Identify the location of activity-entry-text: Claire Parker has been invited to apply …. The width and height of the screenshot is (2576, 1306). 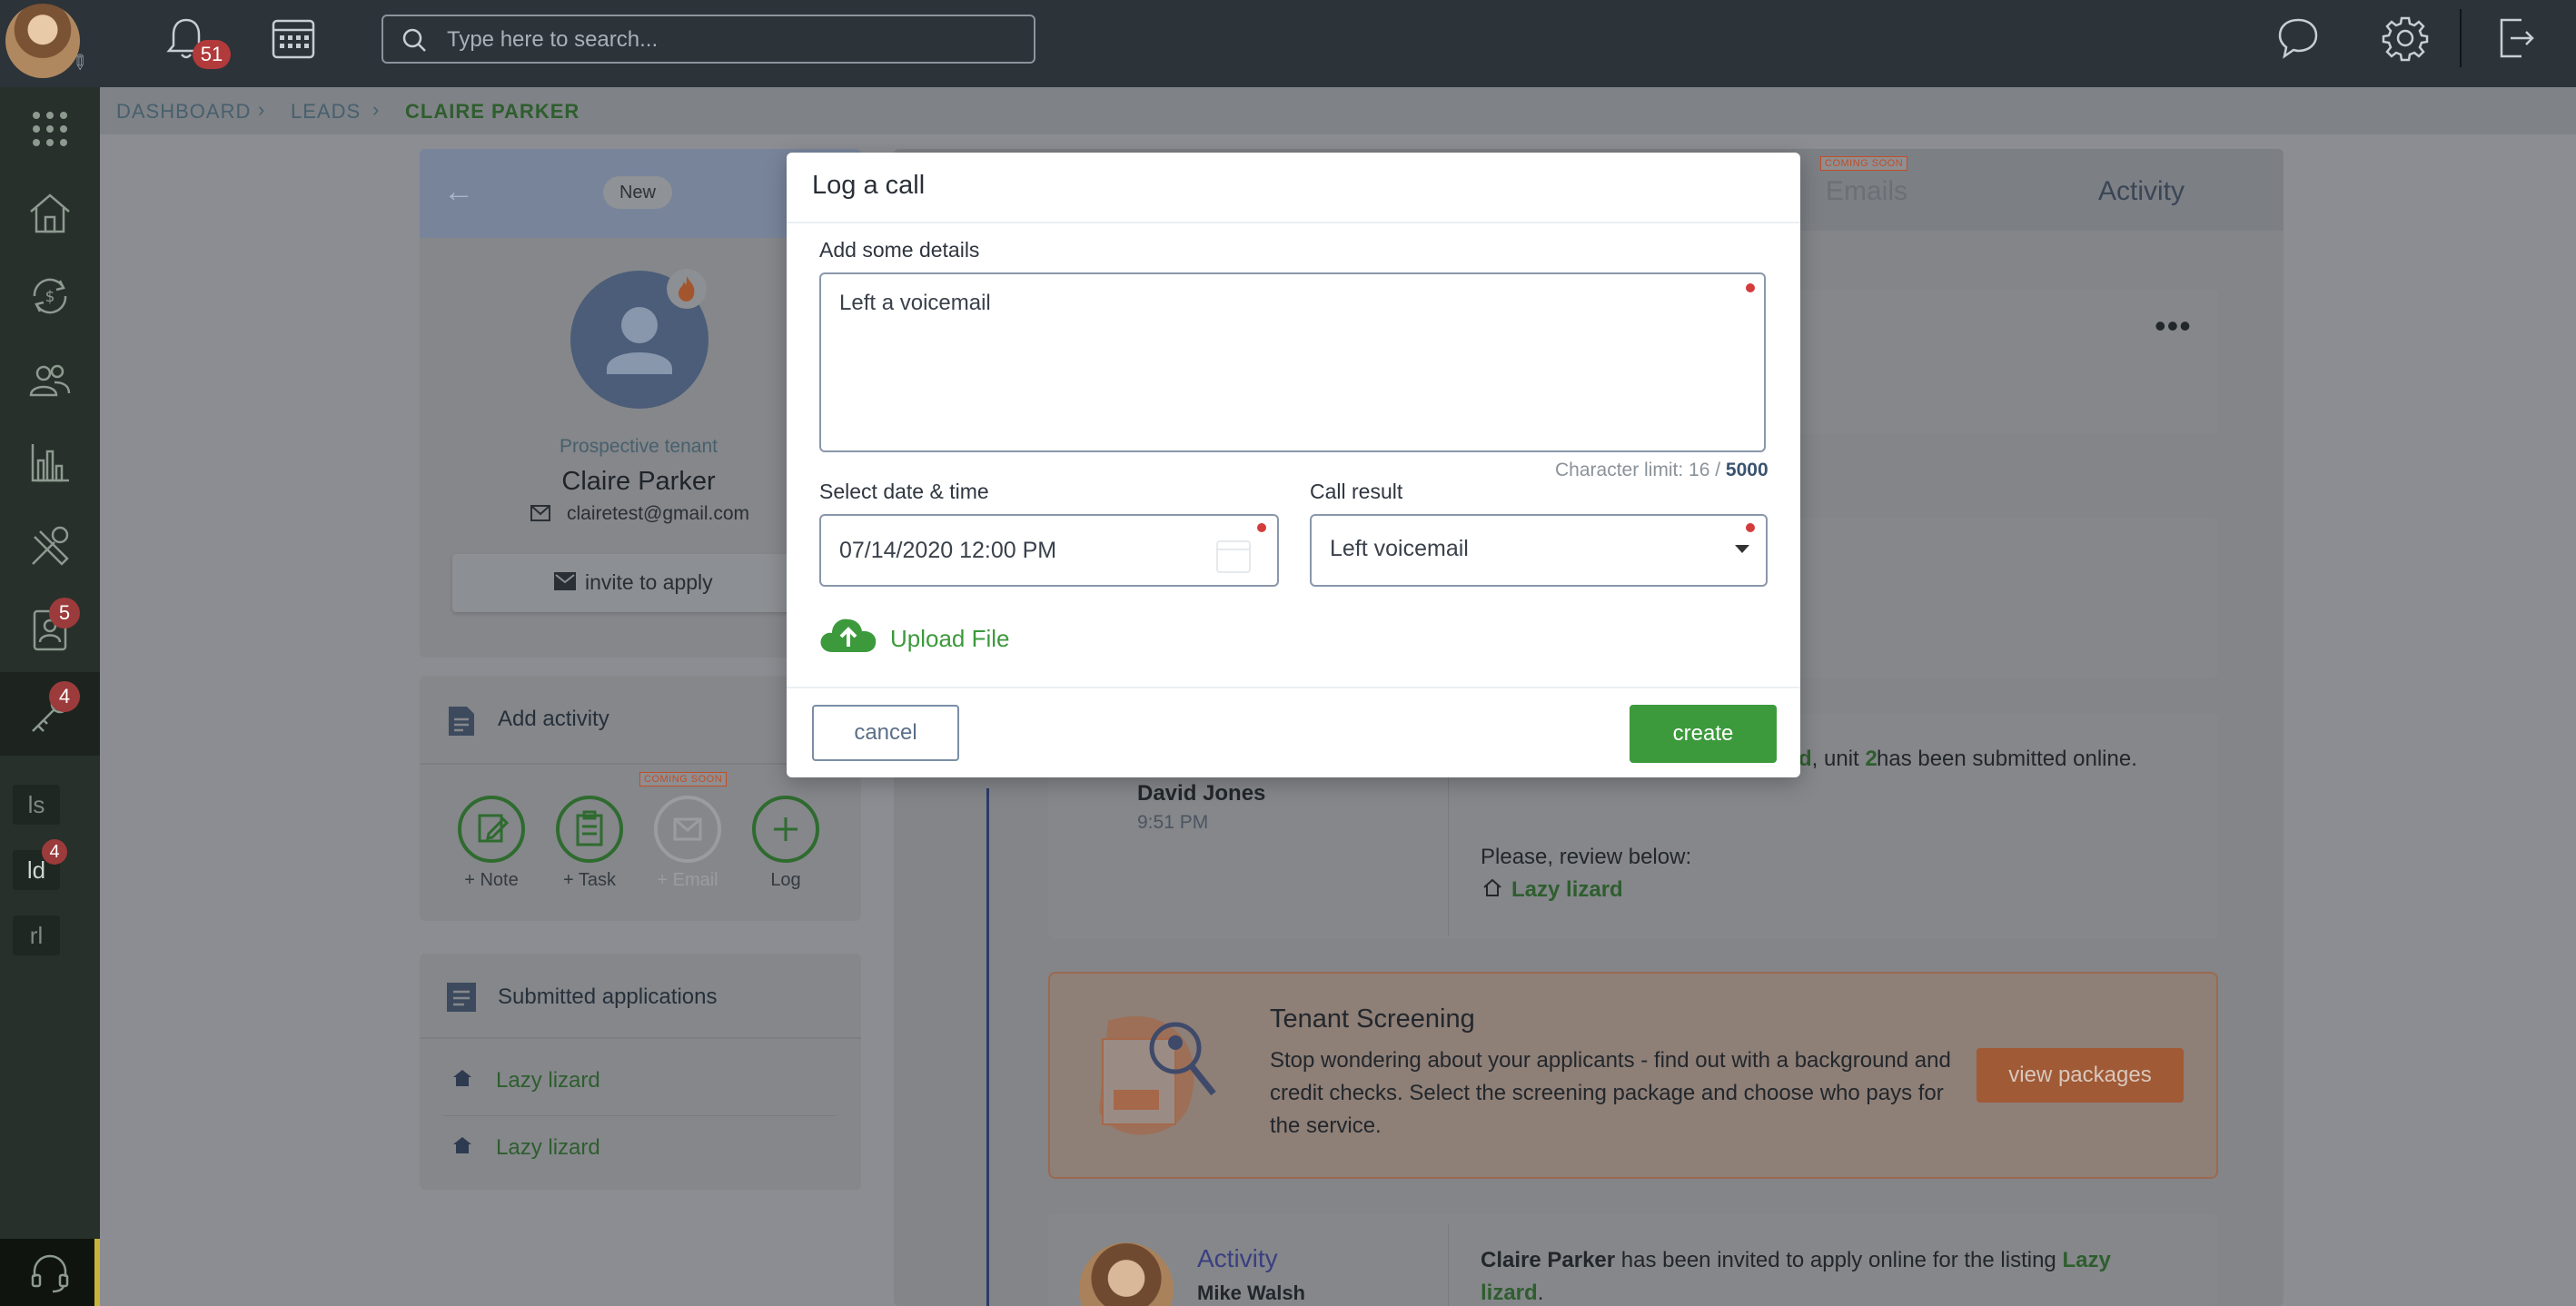
(1826, 1261).